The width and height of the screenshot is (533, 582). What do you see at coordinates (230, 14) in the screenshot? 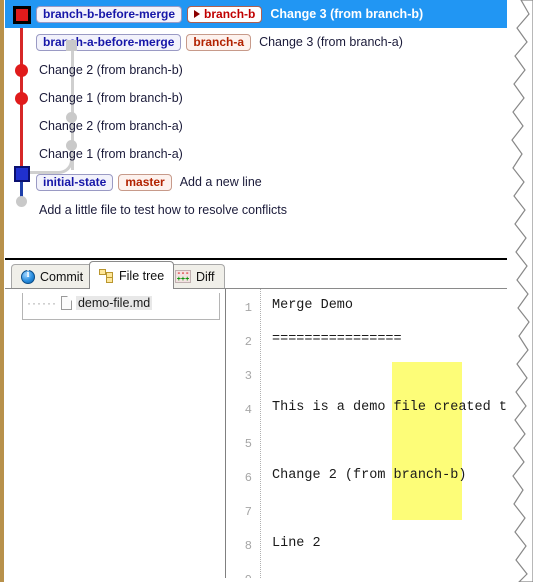
I see `ref-badge-label: branch-b` at bounding box center [230, 14].